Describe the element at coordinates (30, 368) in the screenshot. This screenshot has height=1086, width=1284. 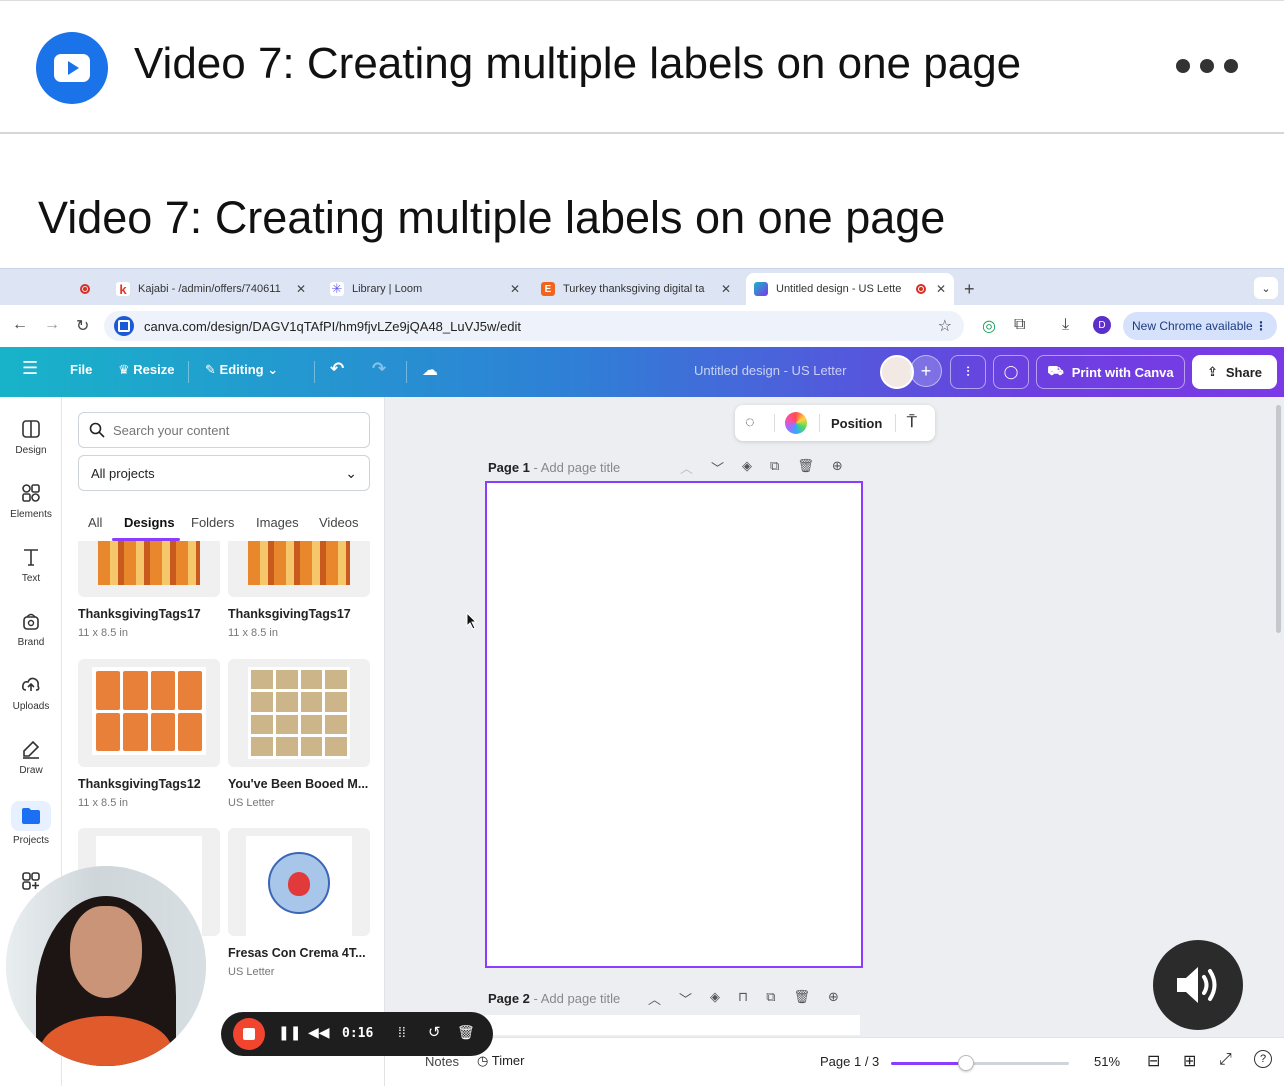
I see `menu-icon: ☰` at that location.